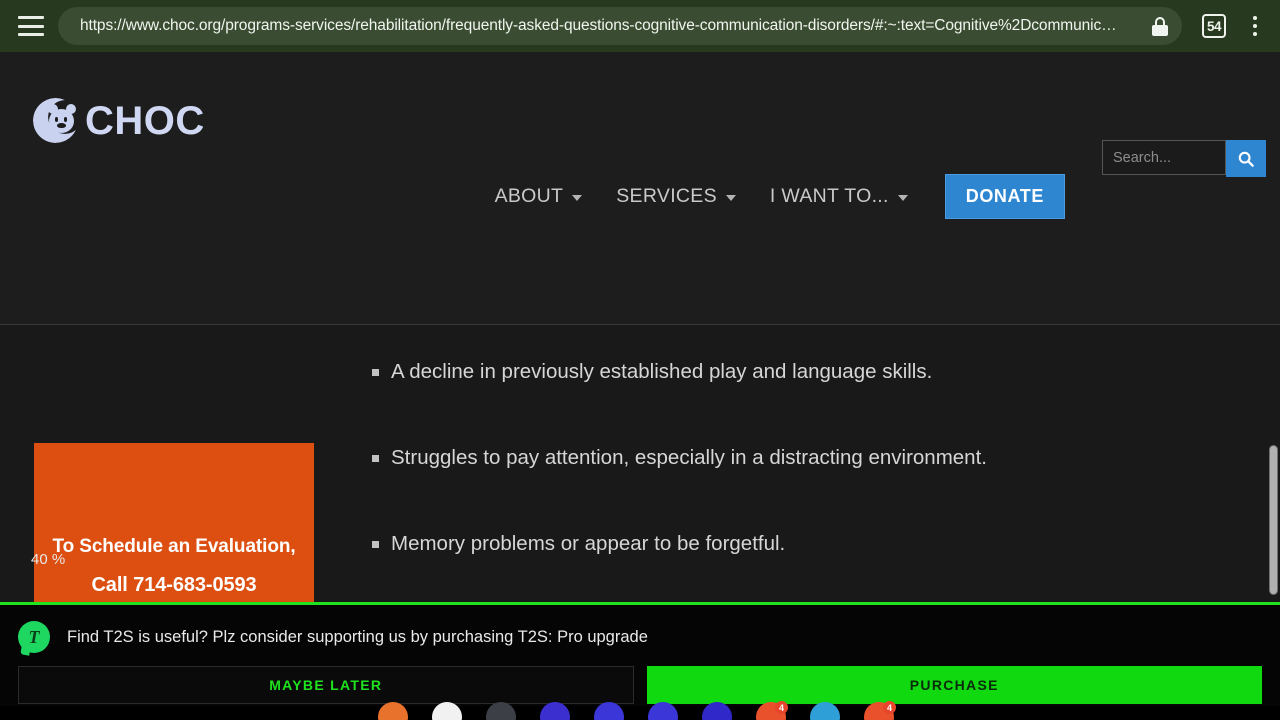 The height and width of the screenshot is (720, 1280). Describe the element at coordinates (1214, 26) in the screenshot. I see `tab-counter: 54` at that location.